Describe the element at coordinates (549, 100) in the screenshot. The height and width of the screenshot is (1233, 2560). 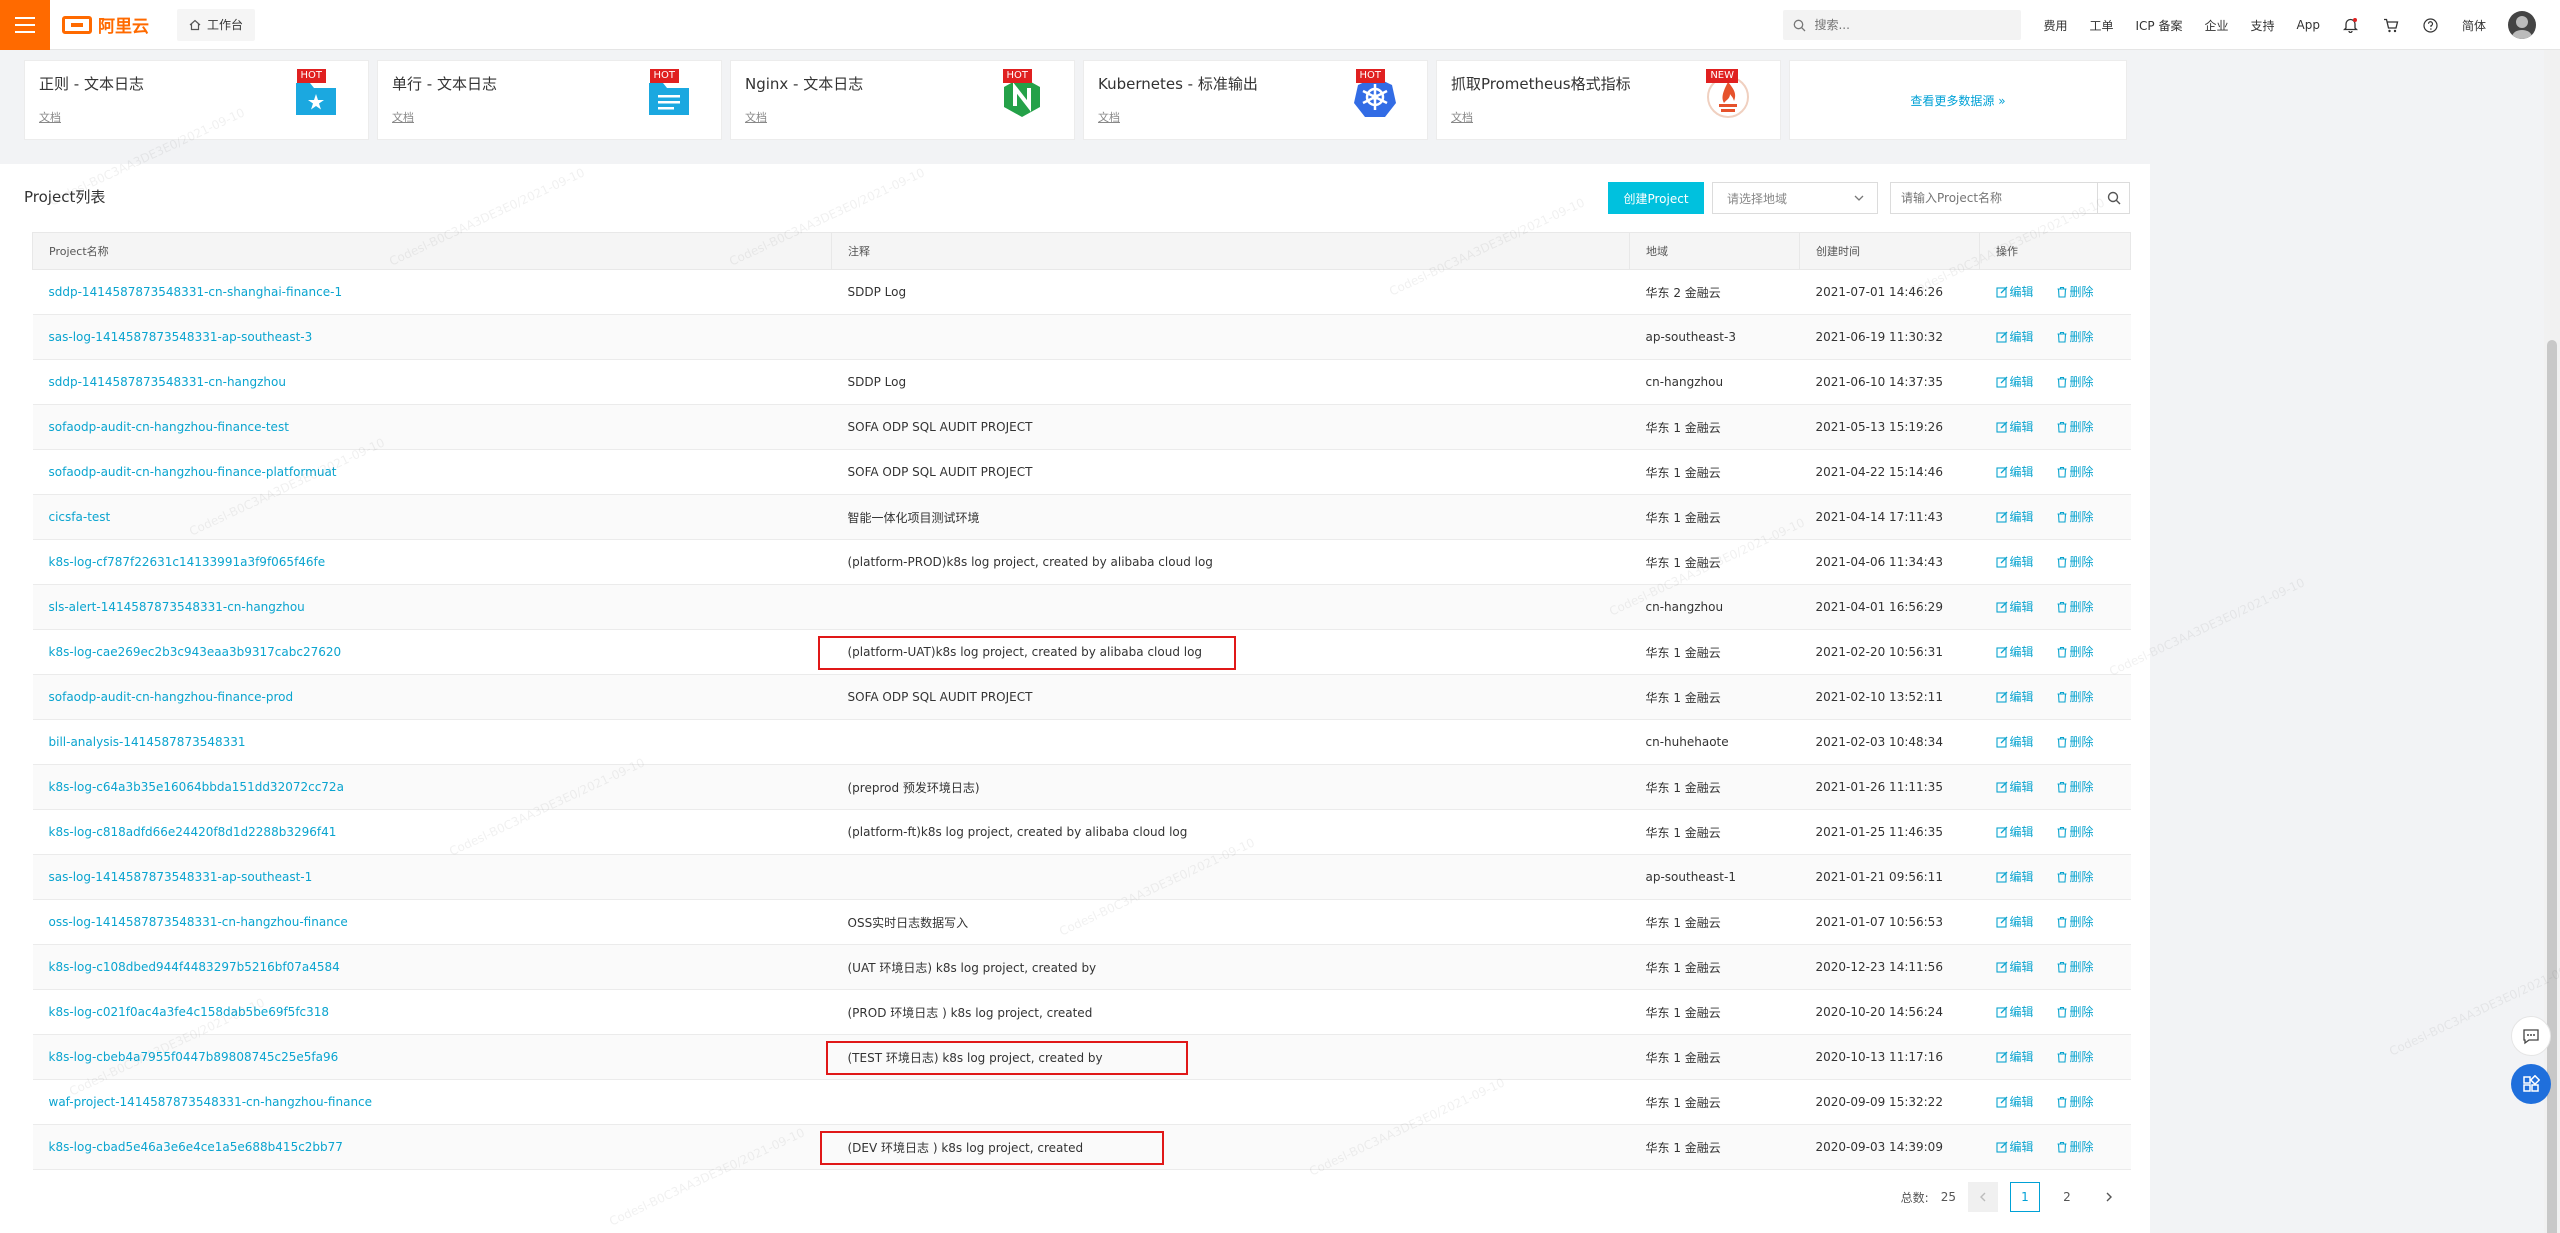
I see `datasource-card-singleline: 单行 - 文本日志 文档 HOT` at that location.